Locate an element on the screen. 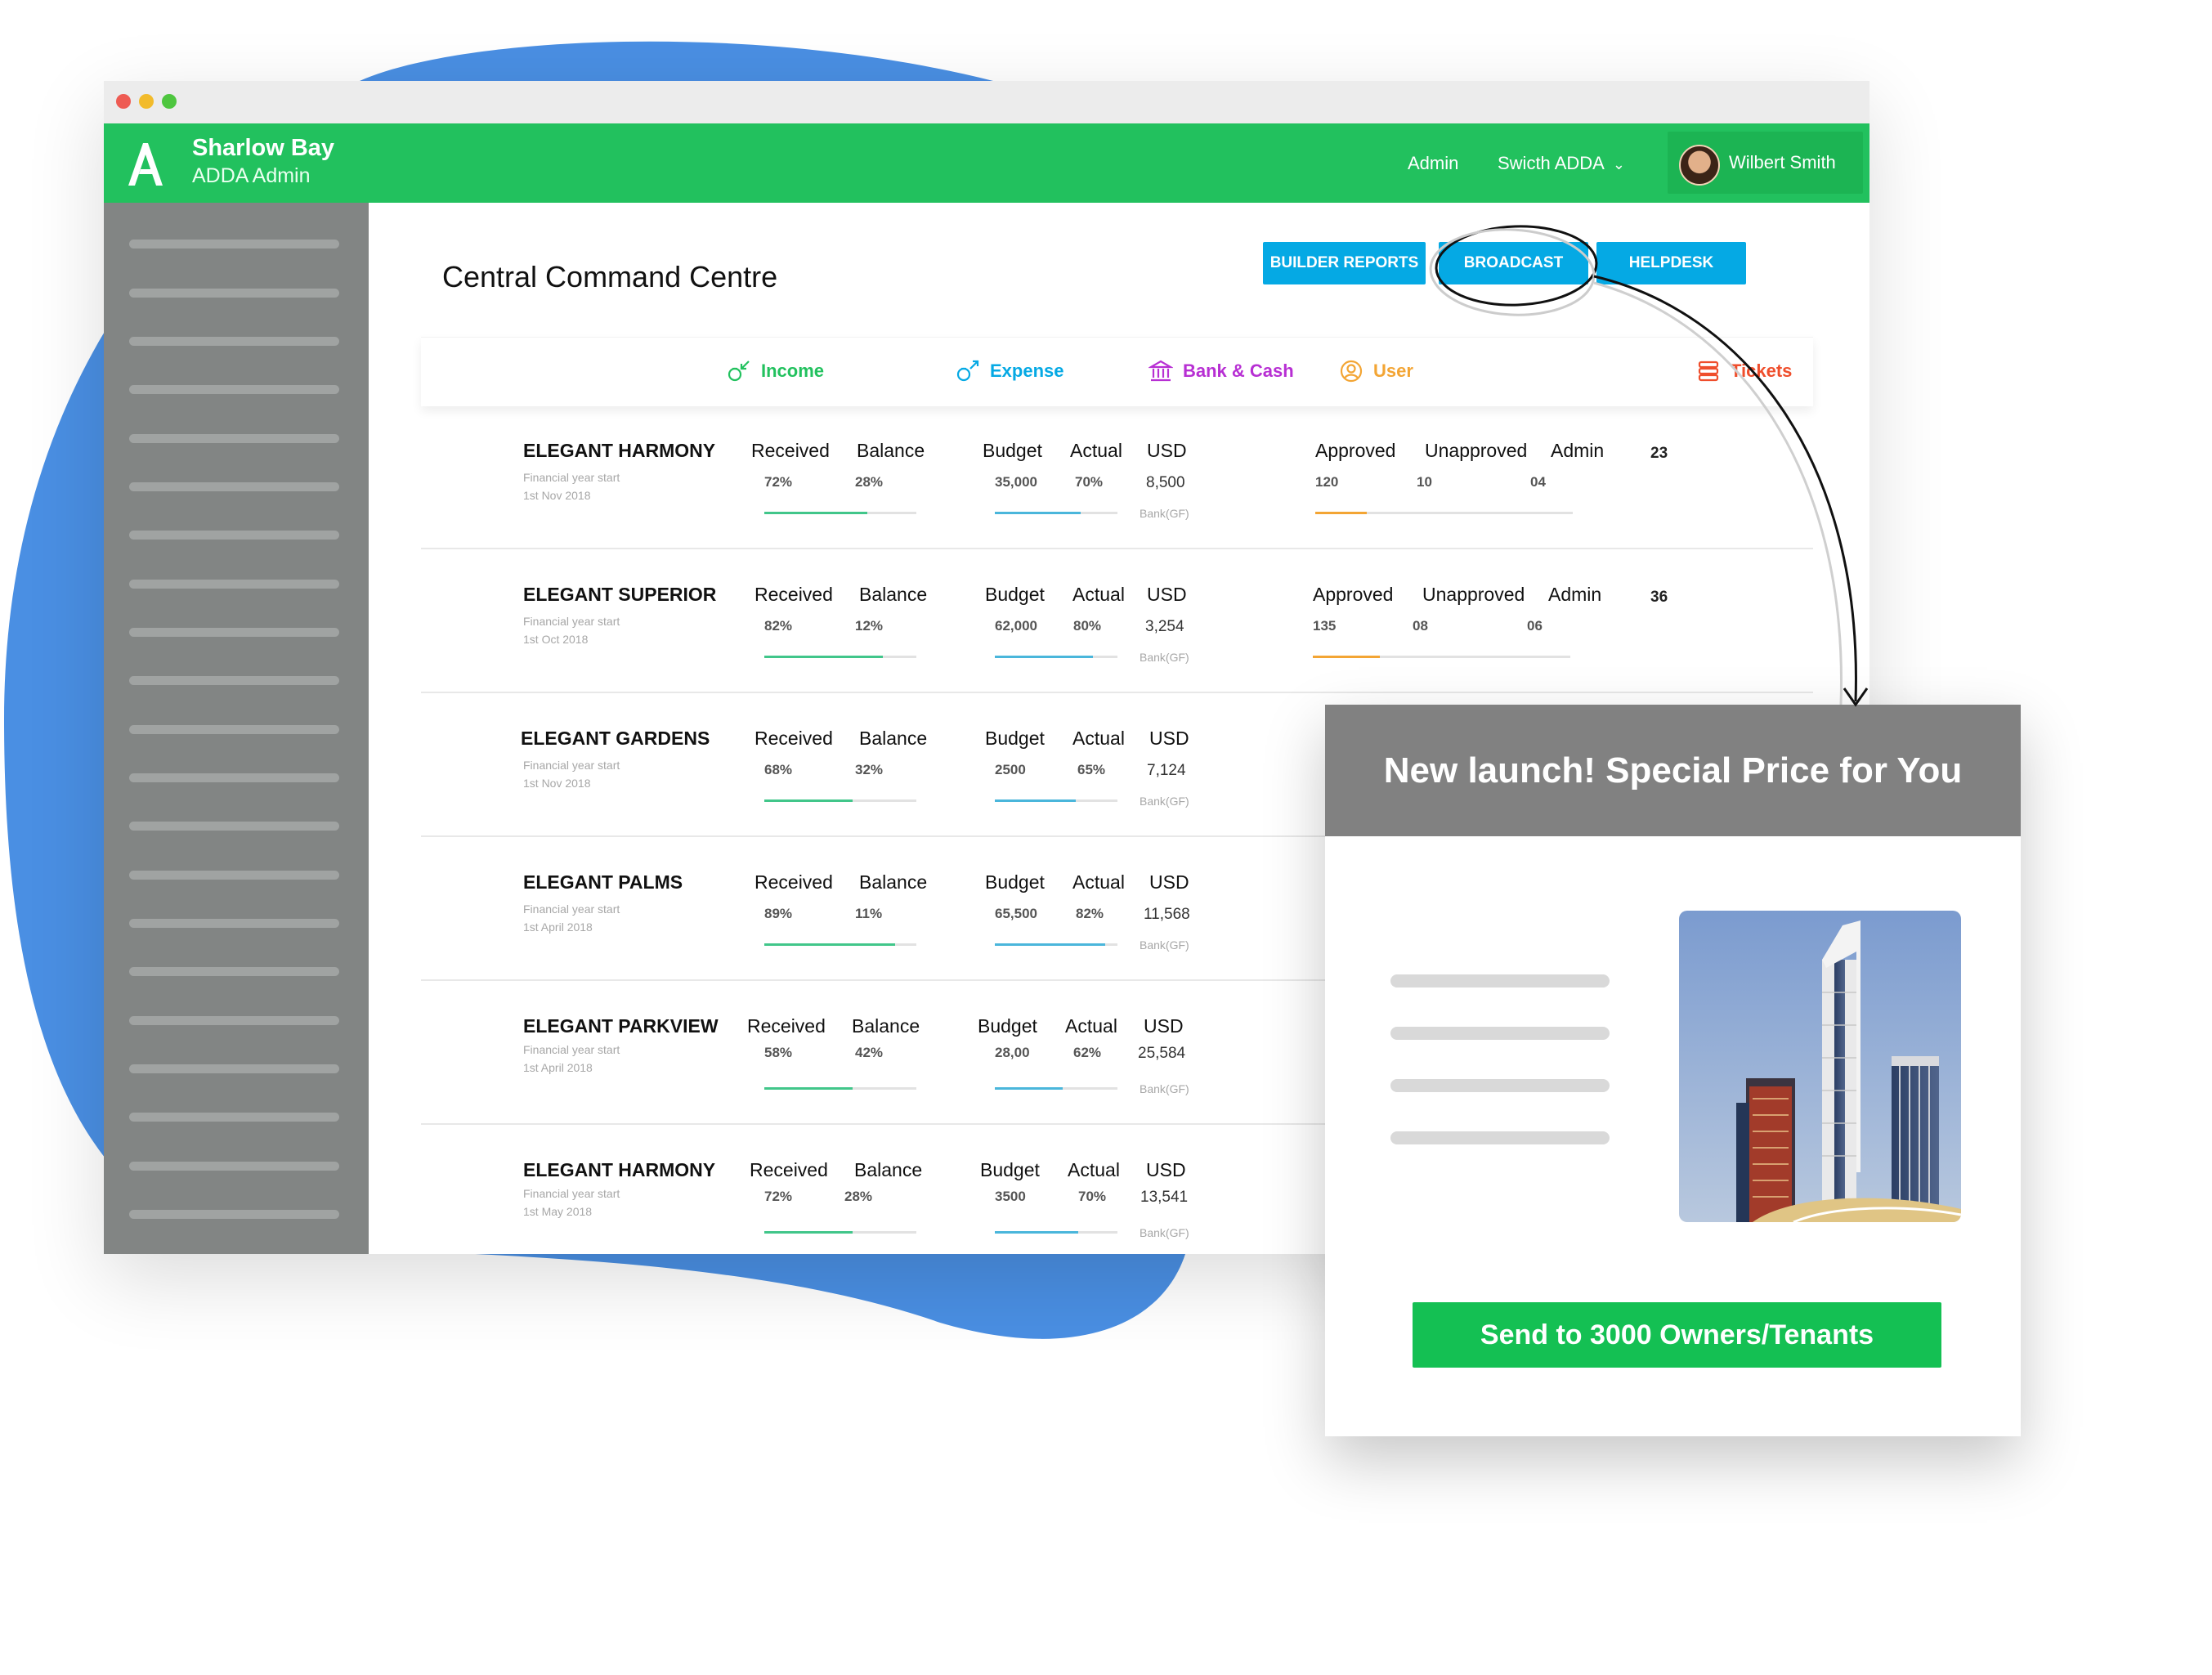 Image resolution: width=2212 pixels, height=1675 pixels. unapproved-value: 08 is located at coordinates (1420, 626).